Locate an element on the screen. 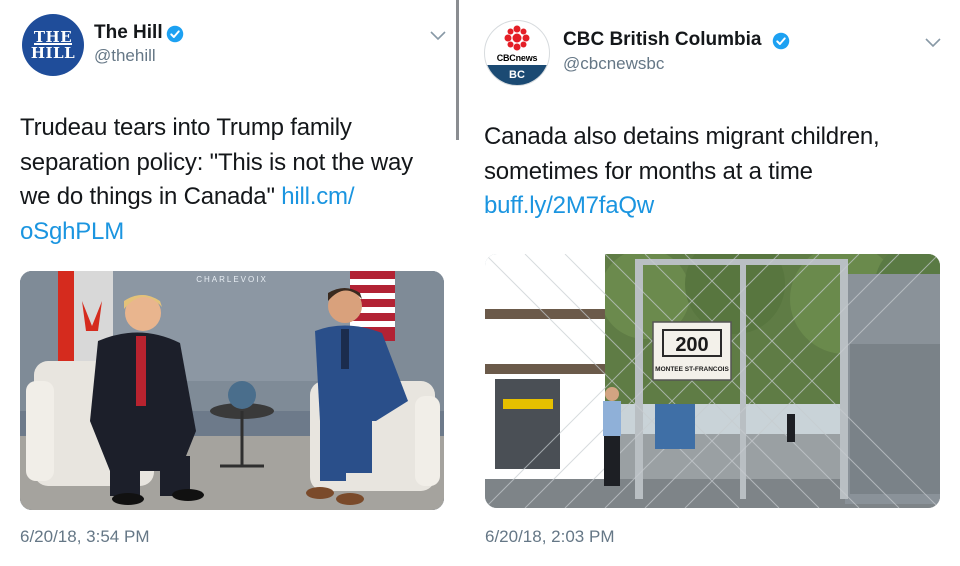 Image resolution: width=960 pixels, height=566 pixels. tweet-text-line: Trudeau tears into Trump family is located at coordinates (186, 127).